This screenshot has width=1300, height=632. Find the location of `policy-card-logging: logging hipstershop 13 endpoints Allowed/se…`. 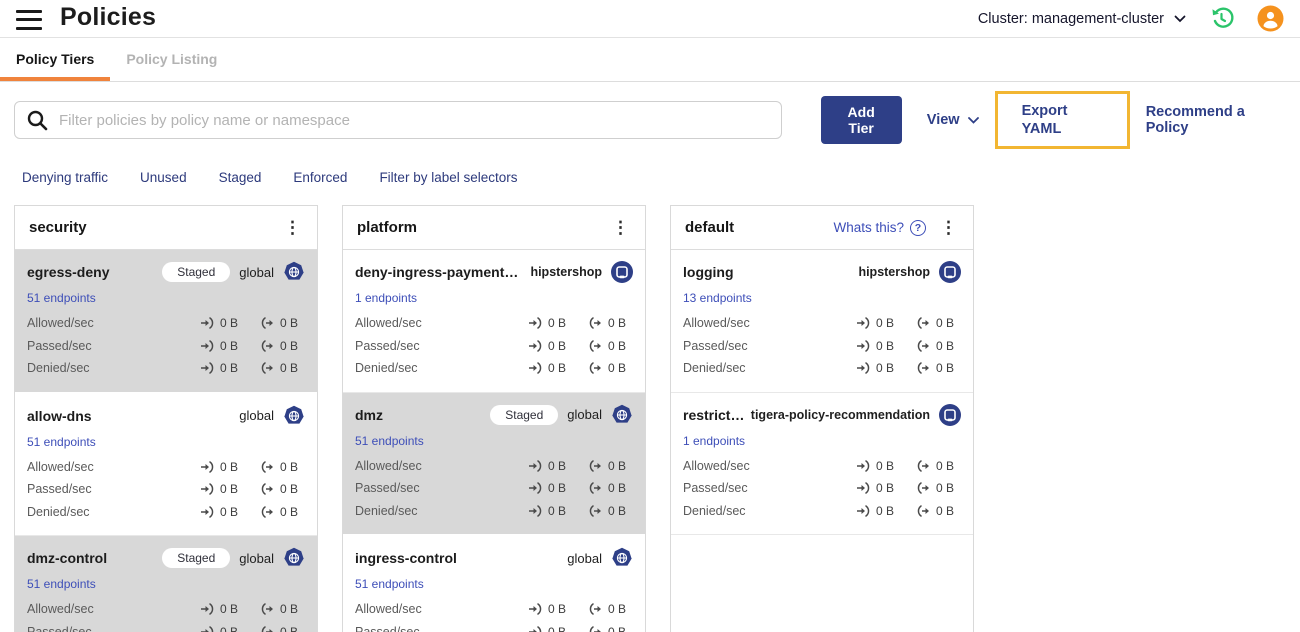

policy-card-logging: logging hipstershop 13 endpoints Allowed/se… is located at coordinates (822, 321).